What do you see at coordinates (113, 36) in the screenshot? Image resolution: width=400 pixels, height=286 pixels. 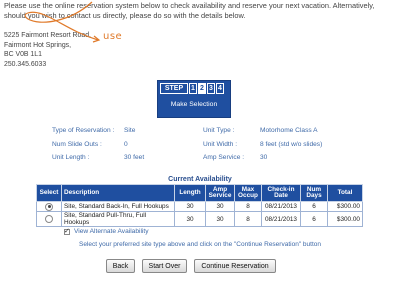 I see `annotation-use-label: use` at bounding box center [113, 36].